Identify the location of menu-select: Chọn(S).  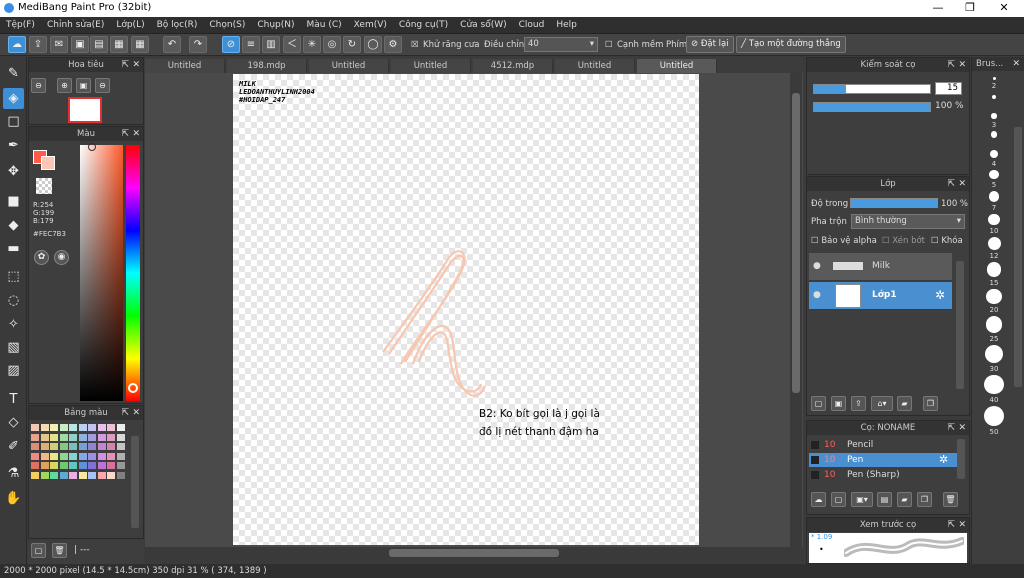
(227, 25).